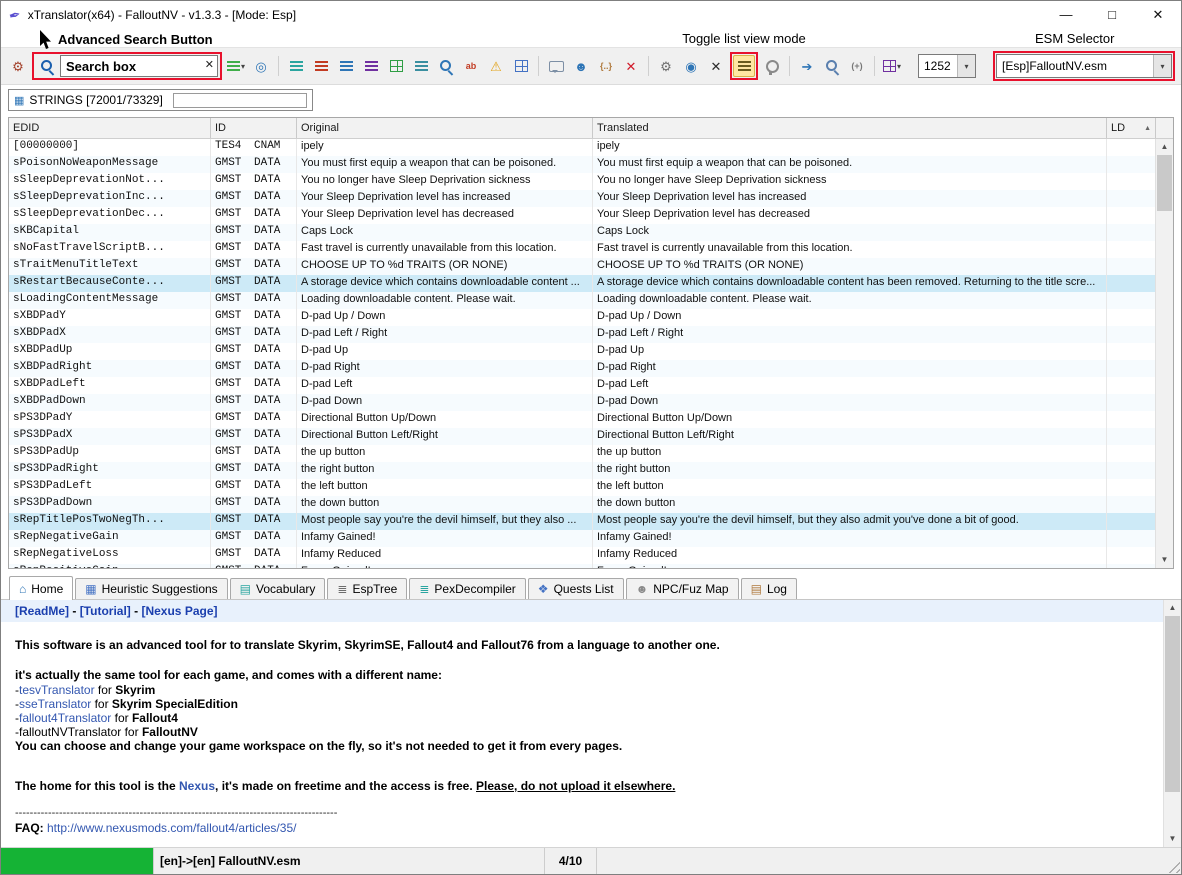 The height and width of the screenshot is (875, 1182). Describe the element at coordinates (892, 66) in the screenshot. I see `color-legend-icon: ▾` at that location.